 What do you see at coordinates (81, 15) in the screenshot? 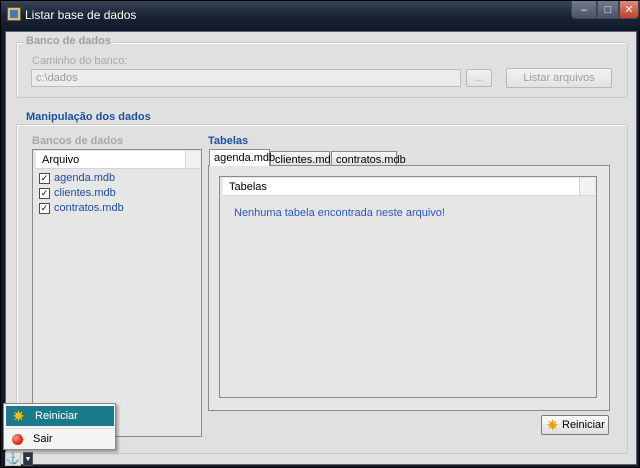
I see `window-title: Listar base de dados` at bounding box center [81, 15].